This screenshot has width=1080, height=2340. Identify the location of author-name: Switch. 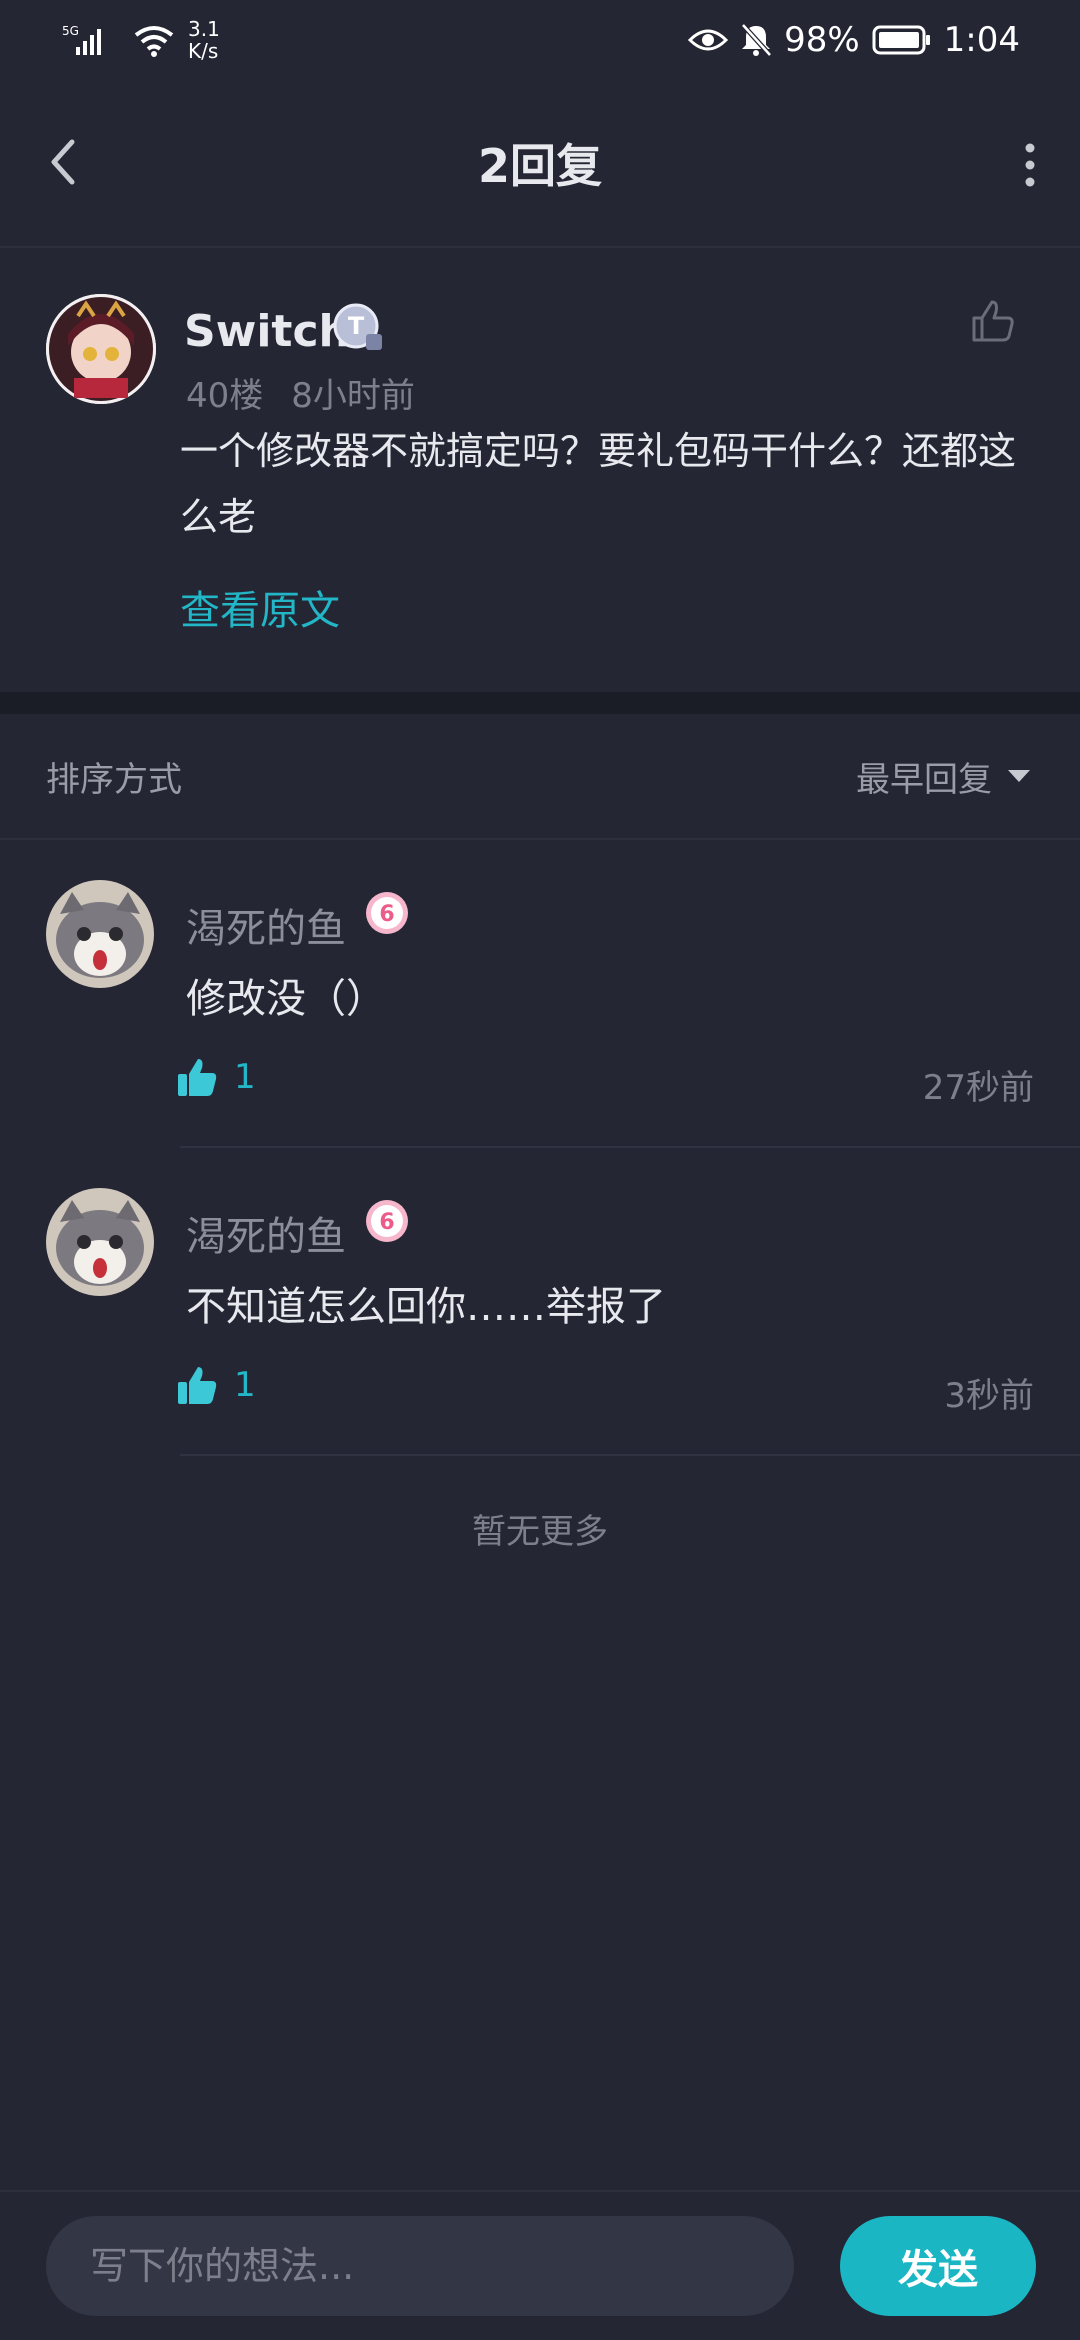
(267, 331).